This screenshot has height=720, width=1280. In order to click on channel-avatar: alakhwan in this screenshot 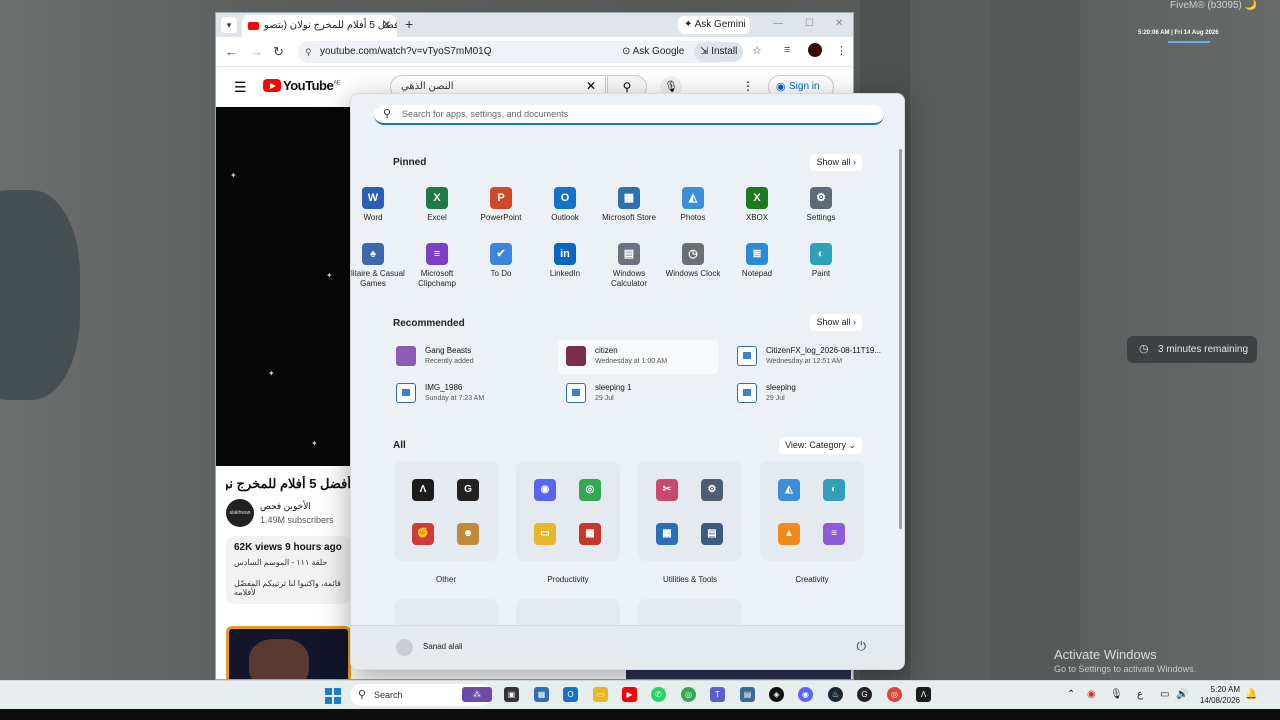, I will do `click(240, 513)`.